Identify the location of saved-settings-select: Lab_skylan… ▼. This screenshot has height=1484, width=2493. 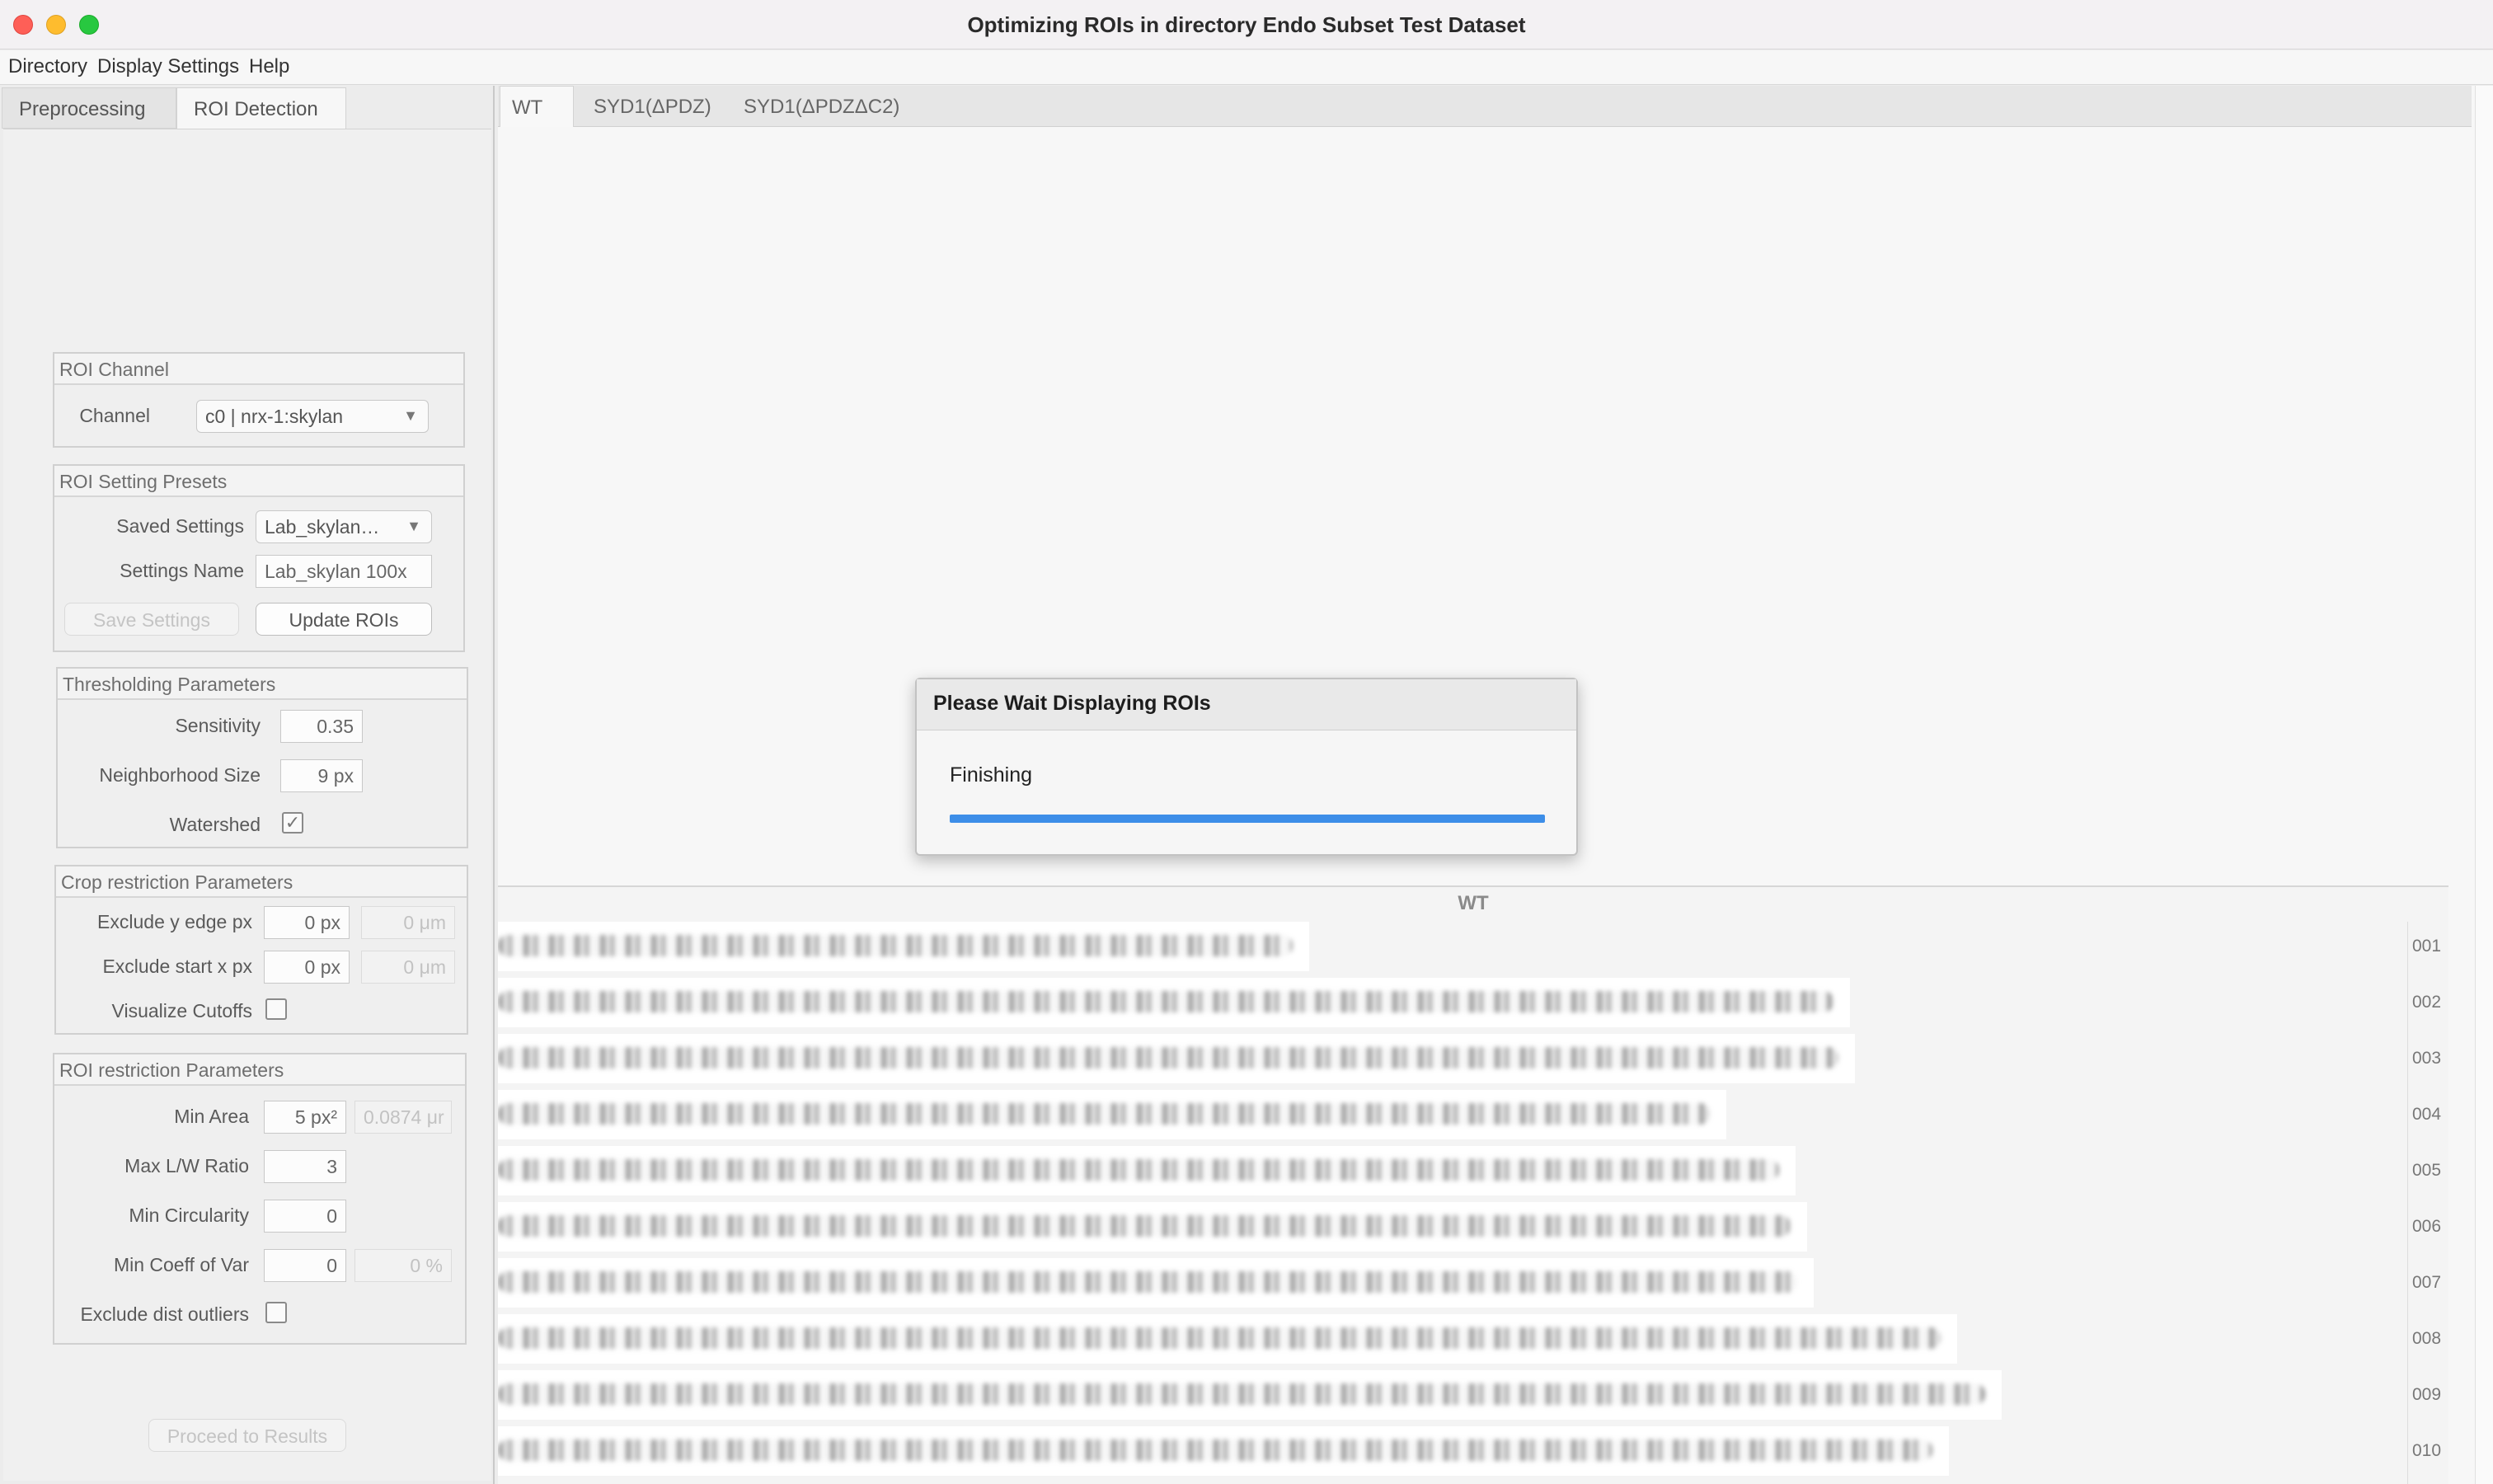
(344, 526).